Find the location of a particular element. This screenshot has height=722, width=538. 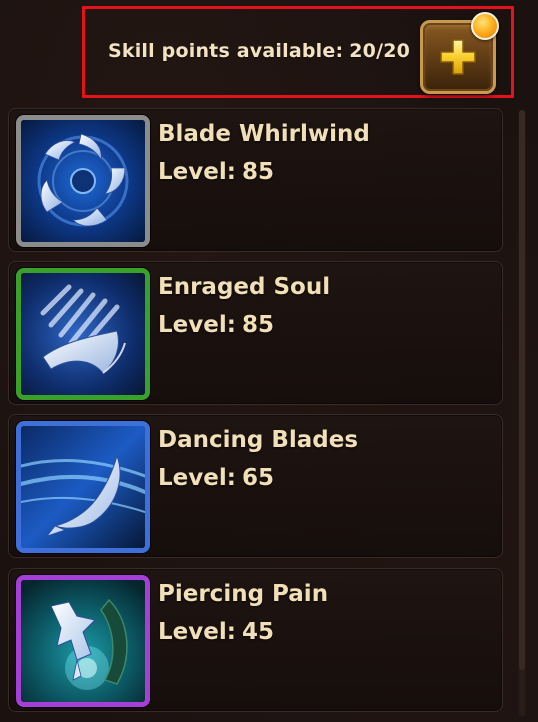

blade-whirlwind-icon is located at coordinates (83, 181).